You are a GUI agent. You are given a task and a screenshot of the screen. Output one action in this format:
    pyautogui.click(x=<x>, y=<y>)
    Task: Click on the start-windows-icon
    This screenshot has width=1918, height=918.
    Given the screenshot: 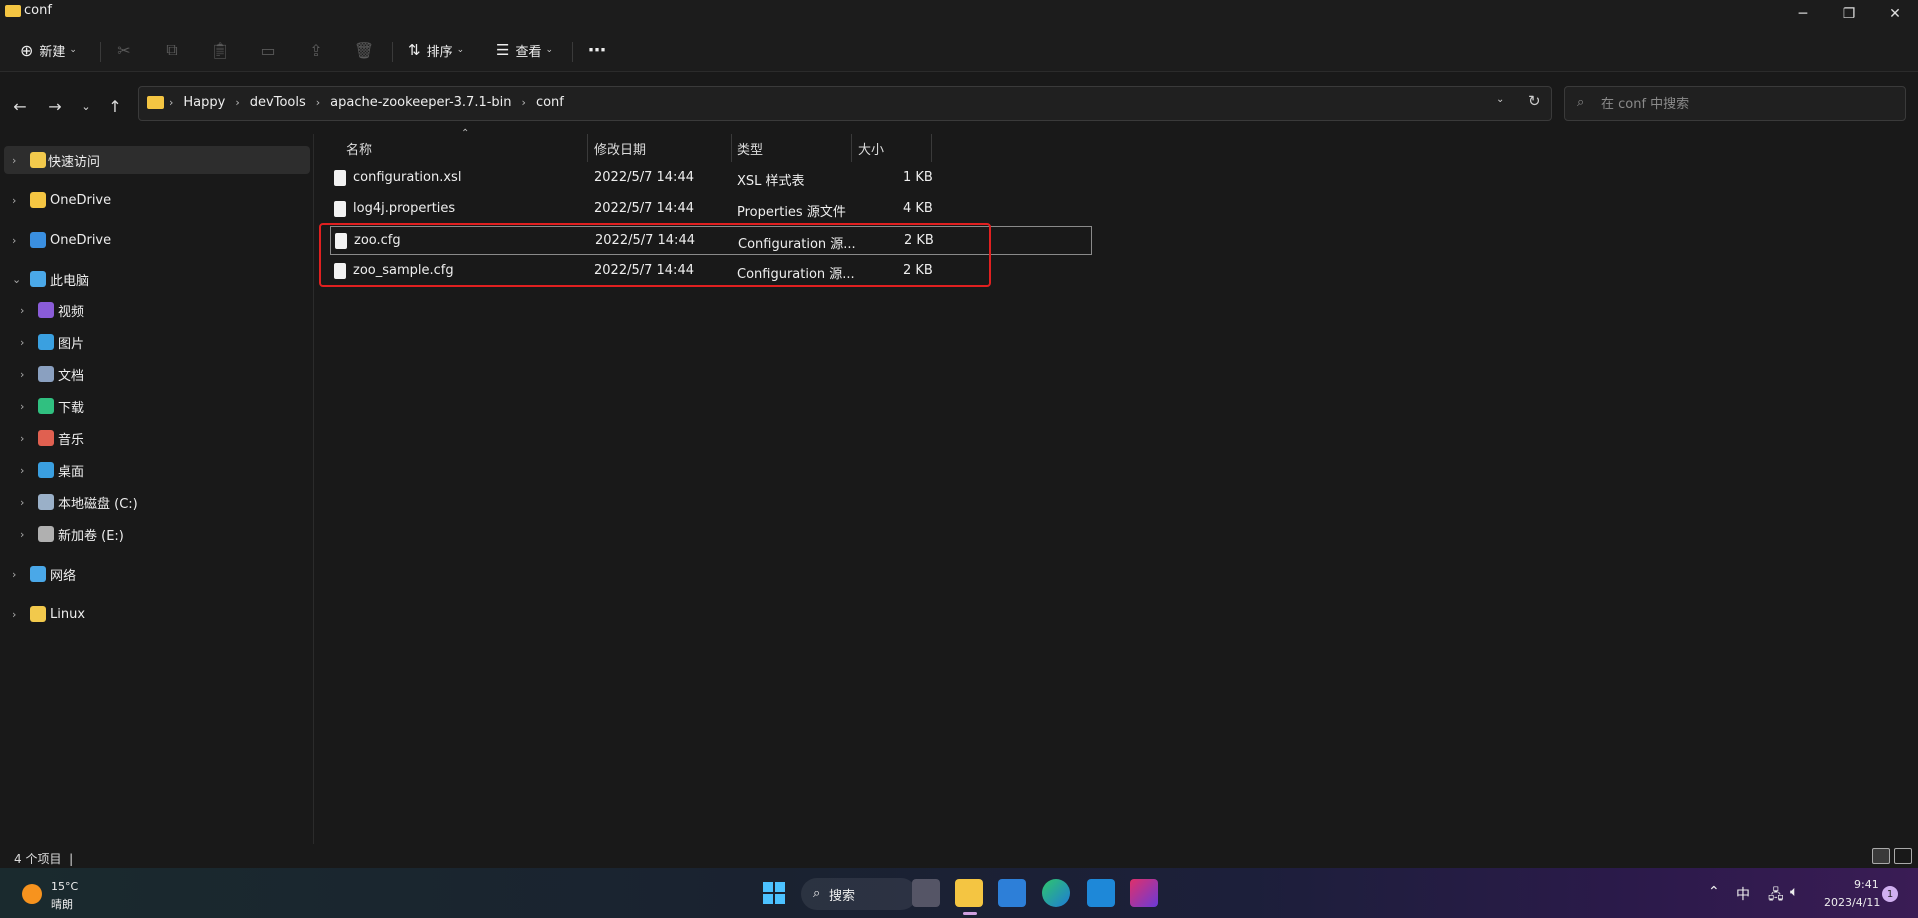 What is the action you would take?
    pyautogui.click(x=774, y=893)
    